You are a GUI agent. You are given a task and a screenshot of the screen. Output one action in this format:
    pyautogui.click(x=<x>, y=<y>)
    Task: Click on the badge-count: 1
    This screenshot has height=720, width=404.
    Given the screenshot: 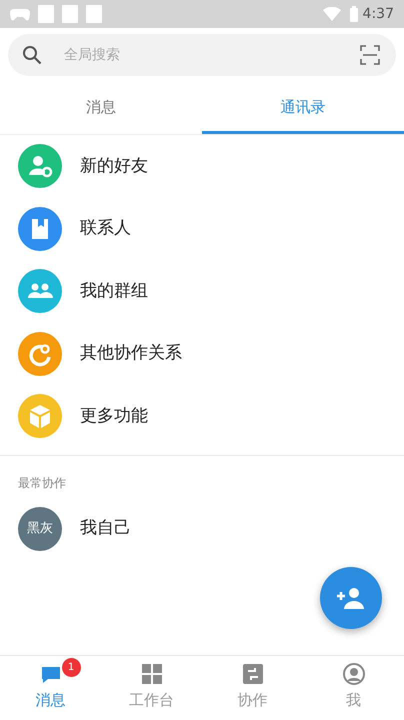 What is the action you would take?
    pyautogui.click(x=71, y=667)
    